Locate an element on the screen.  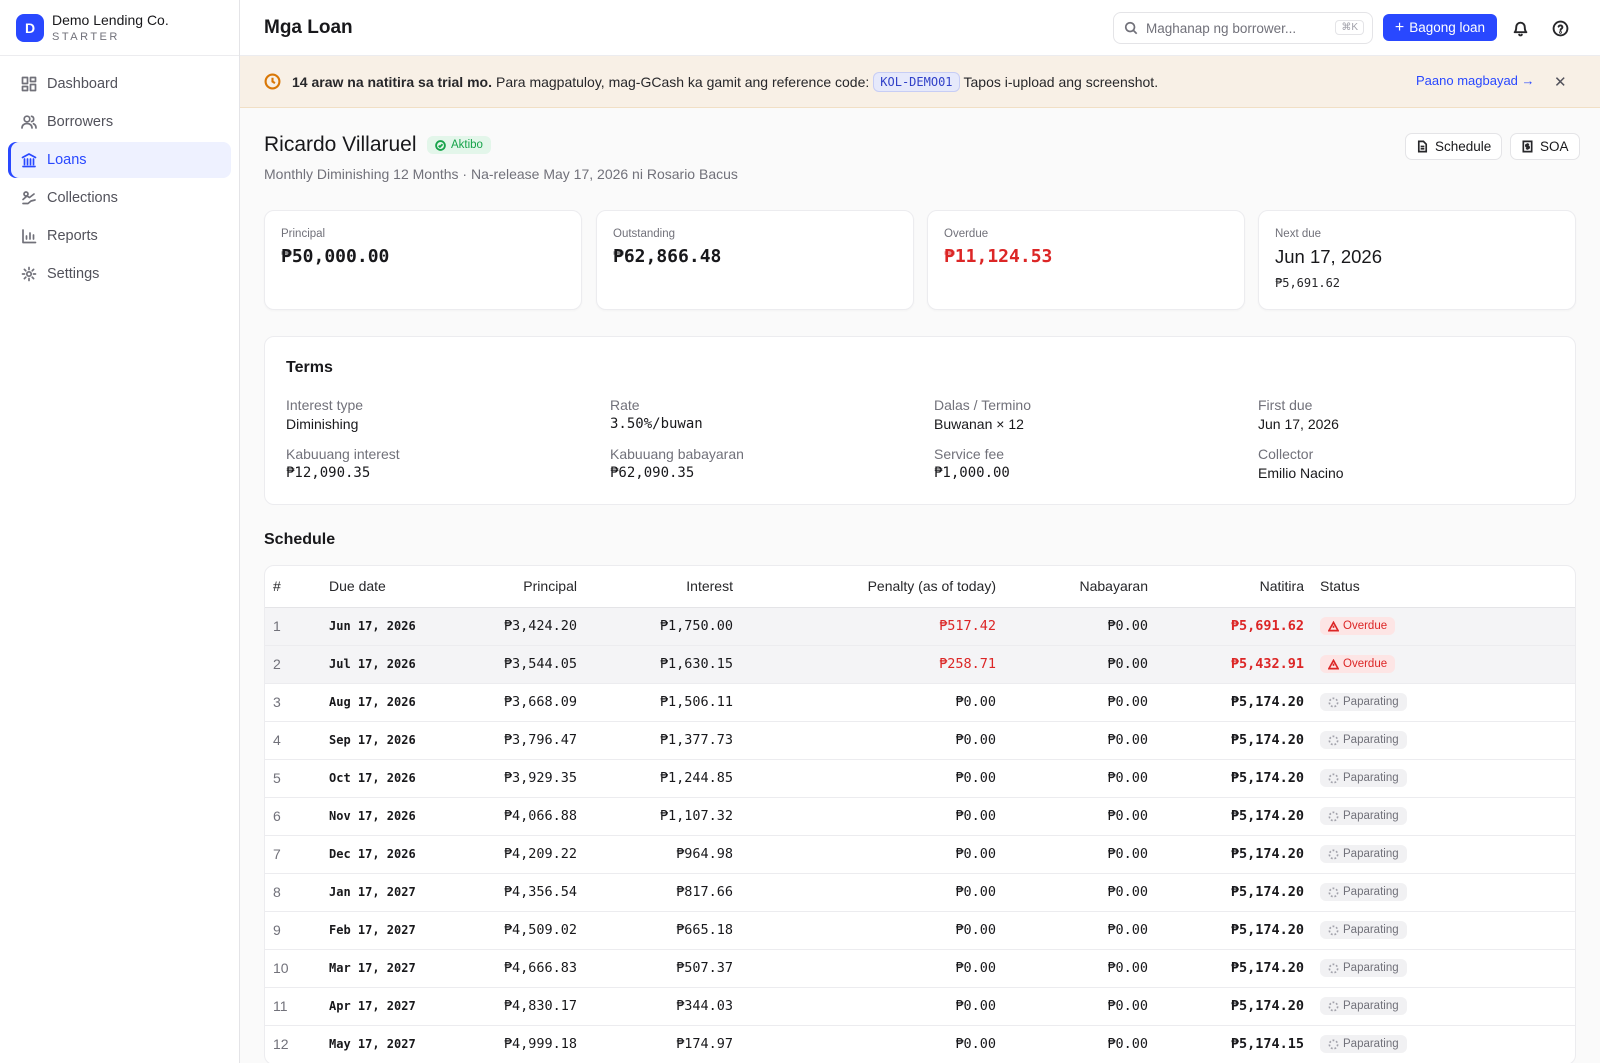
column-header: Status is located at coordinates (1443, 587).